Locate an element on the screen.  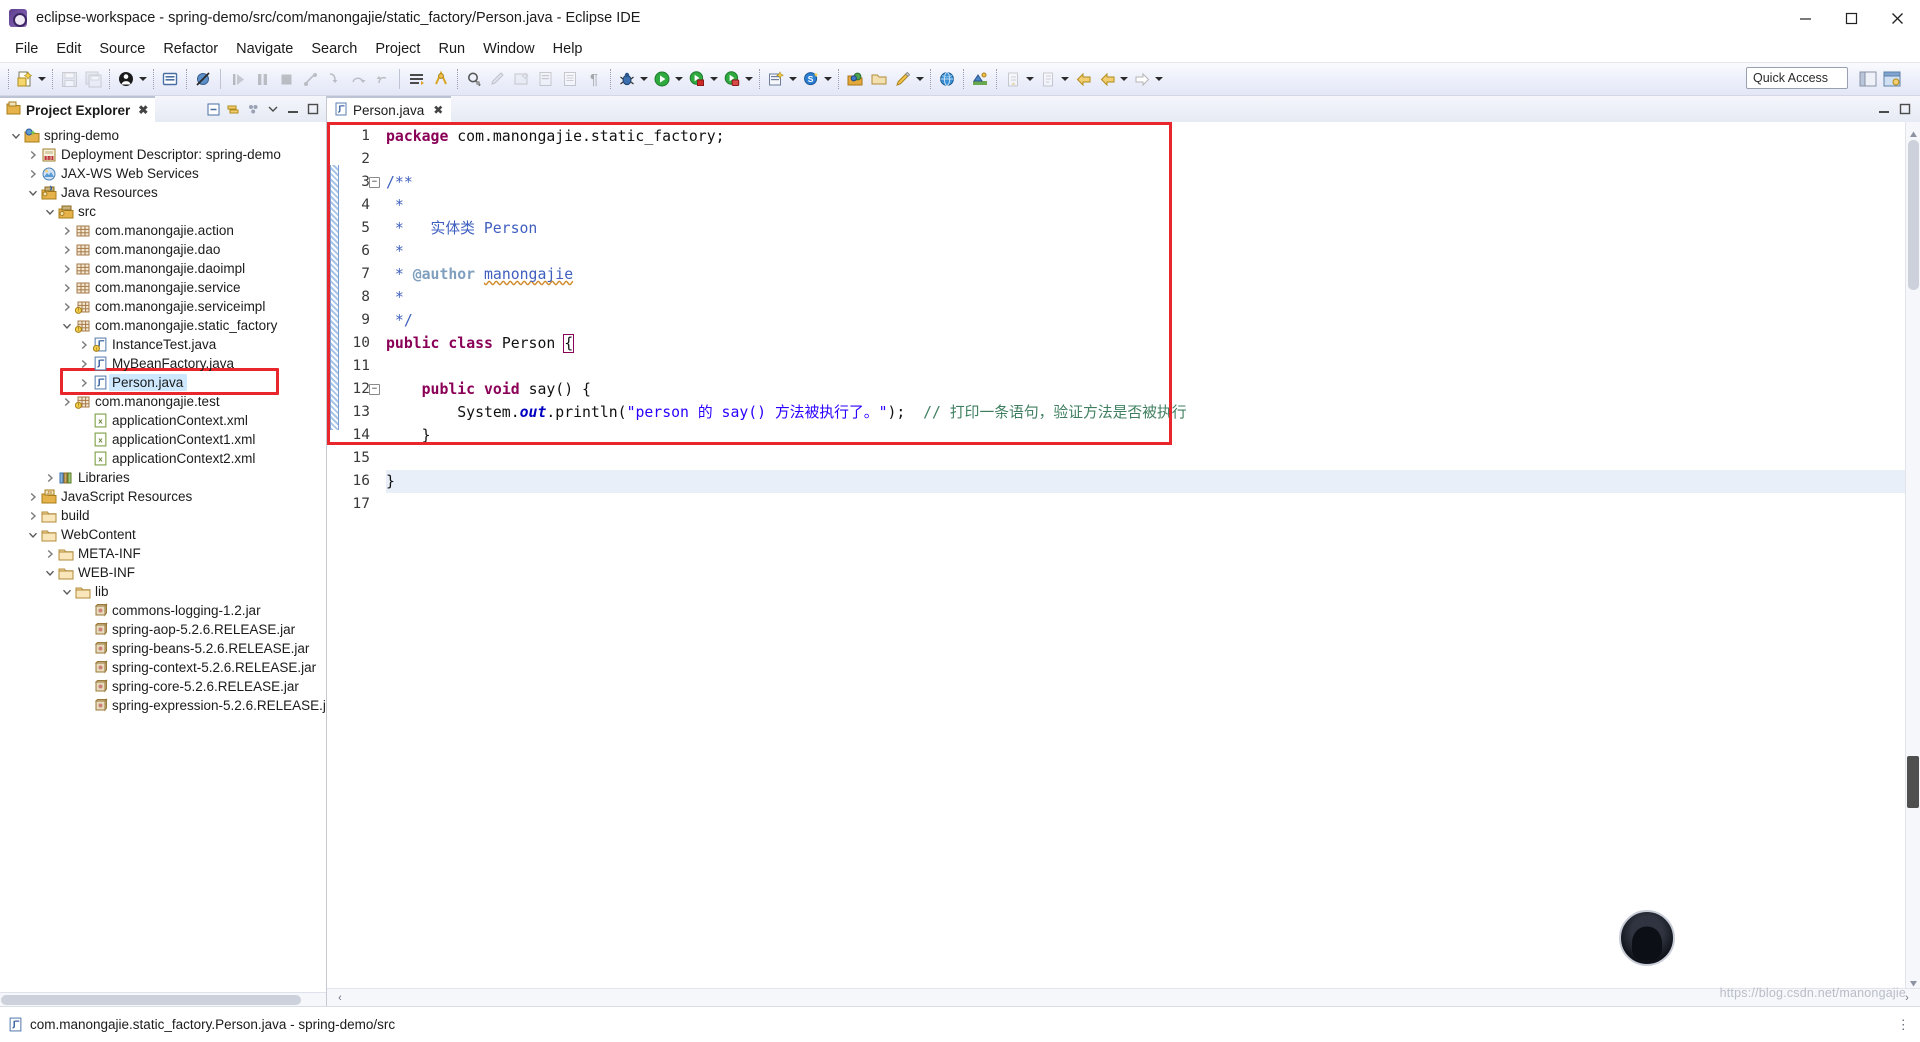
toolbar-outline-doc is located at coordinates (570, 79).